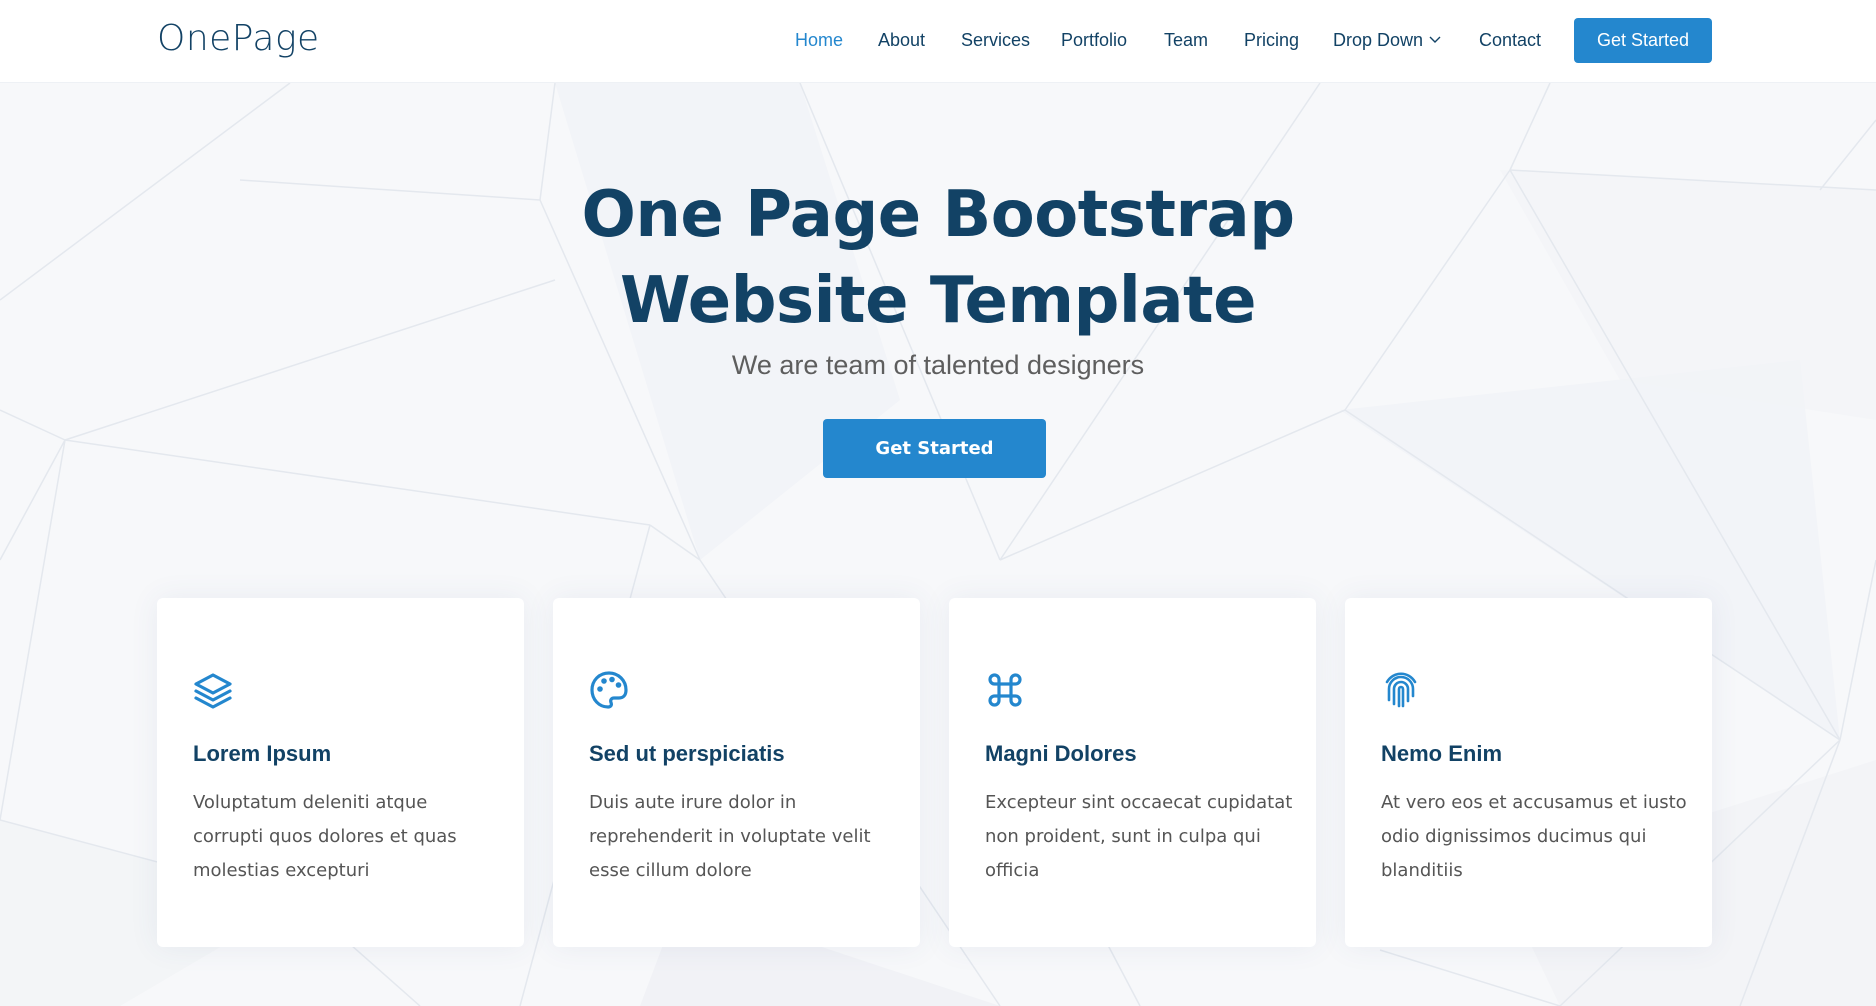  Describe the element at coordinates (1094, 40) in the screenshot. I see `nav-item-portfolio: Portfolio` at that location.